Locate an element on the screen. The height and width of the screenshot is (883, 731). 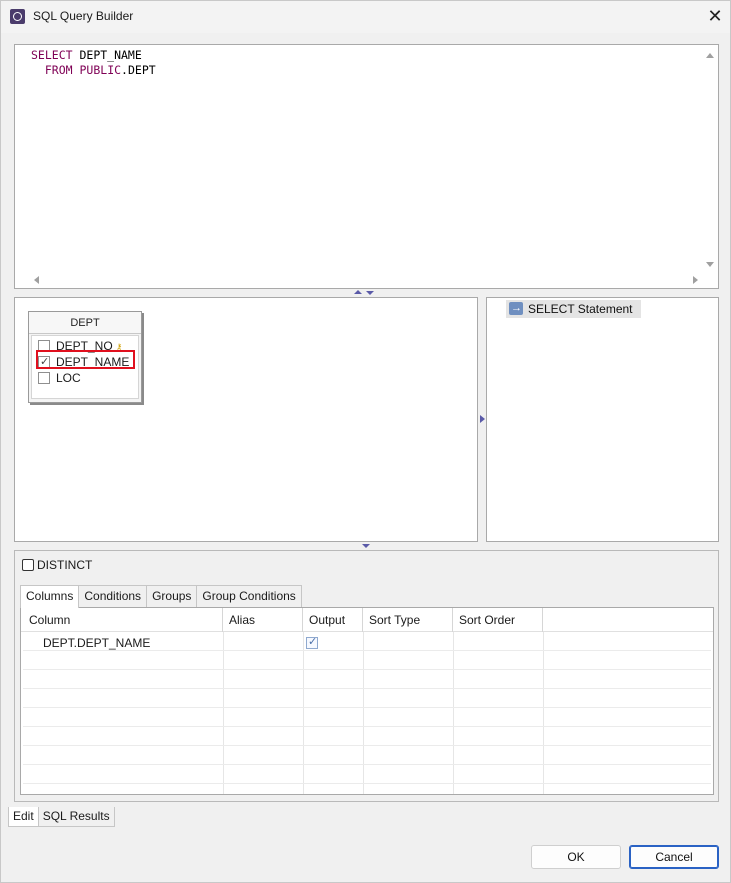
cancel-button: Cancel is located at coordinates (674, 857).